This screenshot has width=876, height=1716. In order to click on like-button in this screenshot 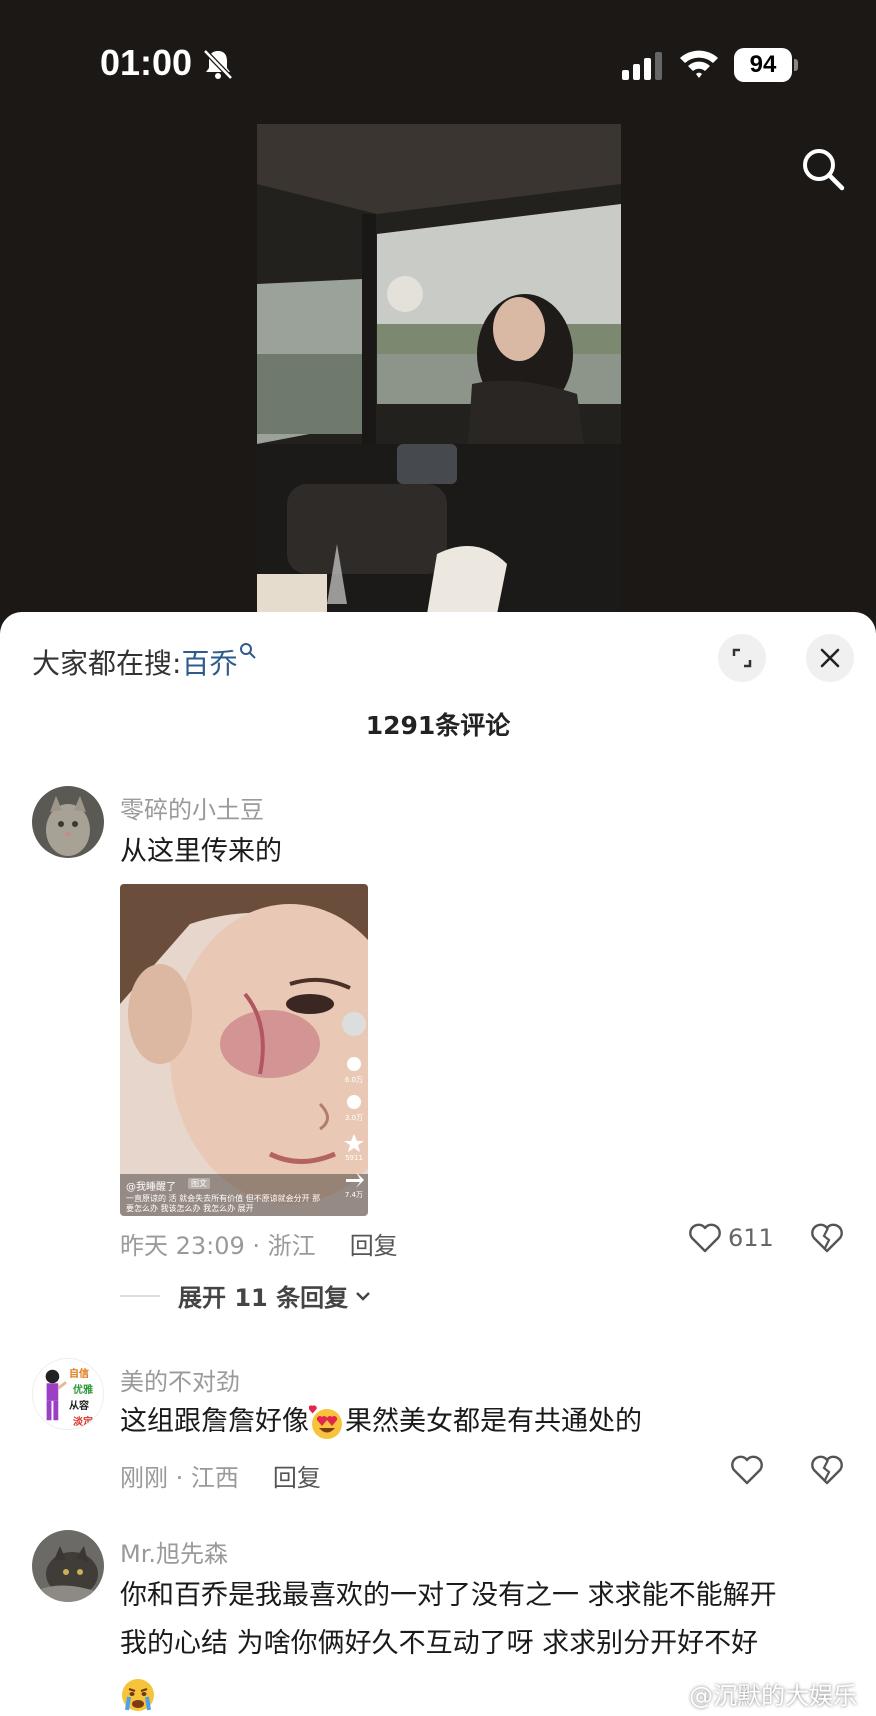, I will do `click(747, 1470)`.